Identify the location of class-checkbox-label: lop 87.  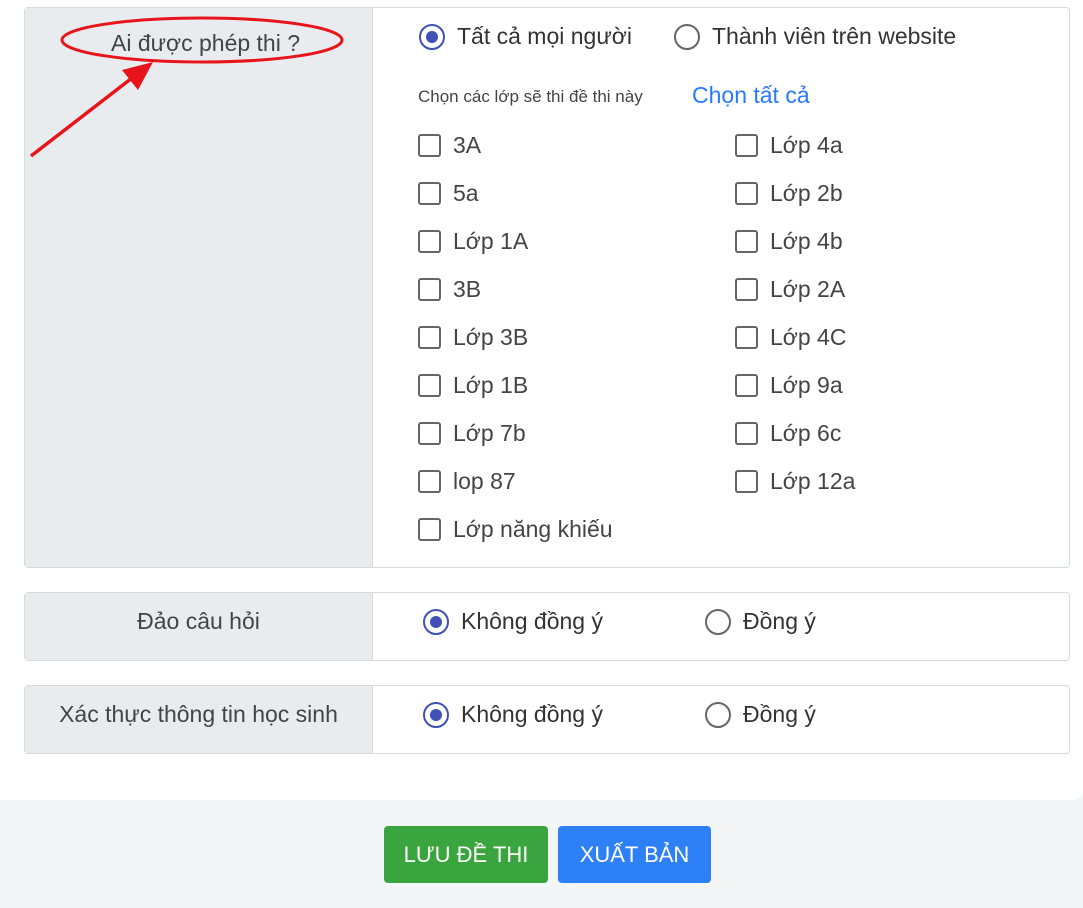
(484, 481).